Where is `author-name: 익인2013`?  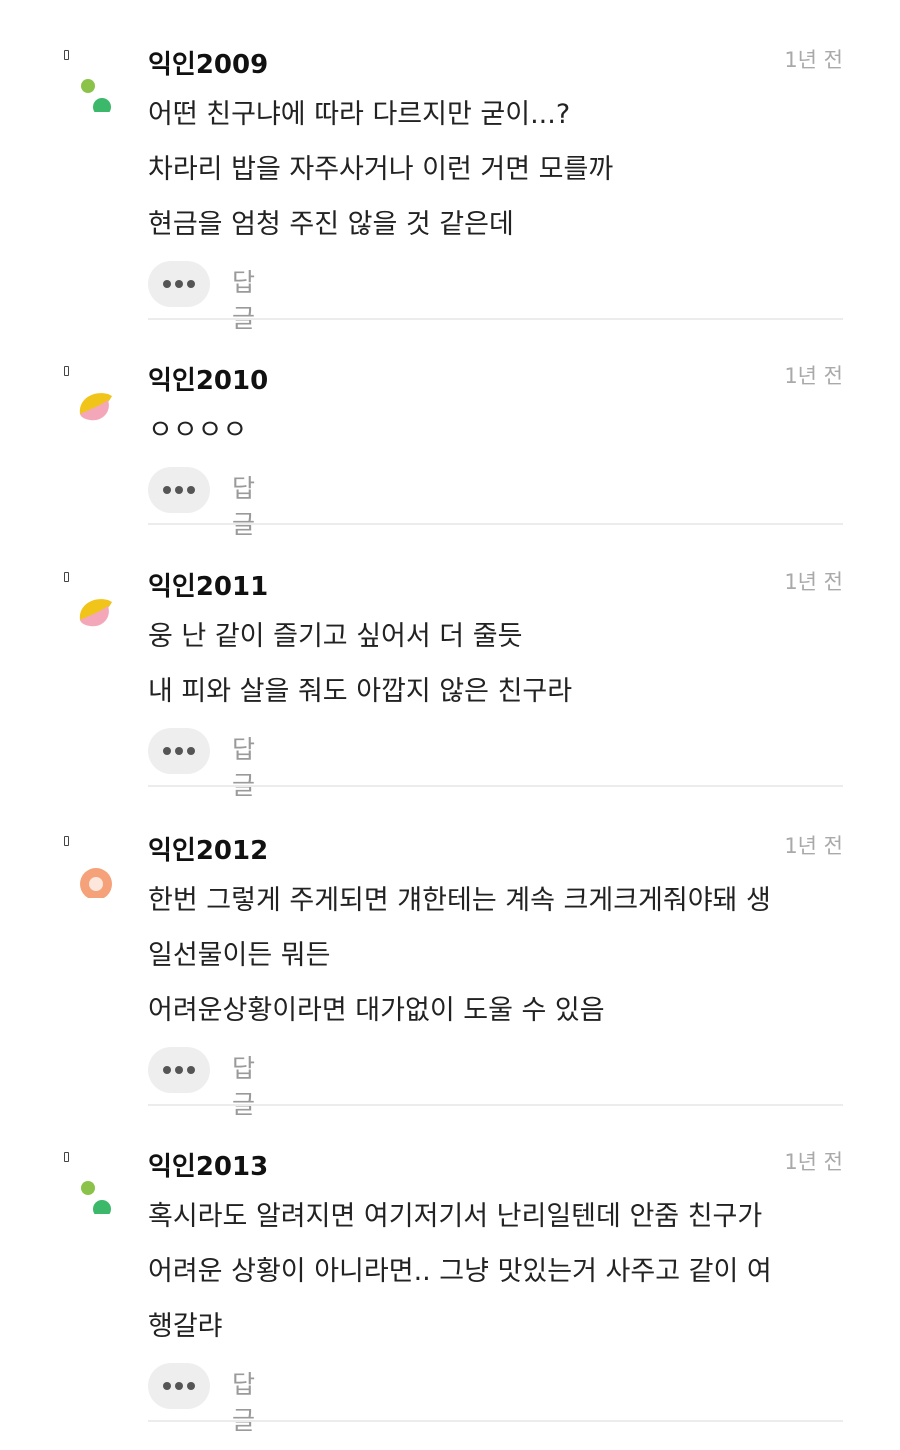
author-name: 익인2013 is located at coordinates (208, 1167).